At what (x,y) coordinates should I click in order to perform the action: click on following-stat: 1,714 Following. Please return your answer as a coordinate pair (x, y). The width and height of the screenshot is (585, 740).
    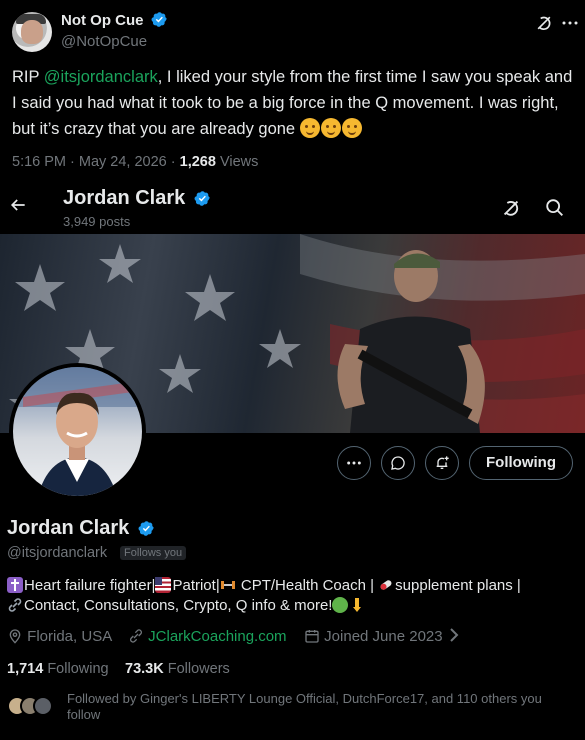
    Looking at the image, I should click on (58, 669).